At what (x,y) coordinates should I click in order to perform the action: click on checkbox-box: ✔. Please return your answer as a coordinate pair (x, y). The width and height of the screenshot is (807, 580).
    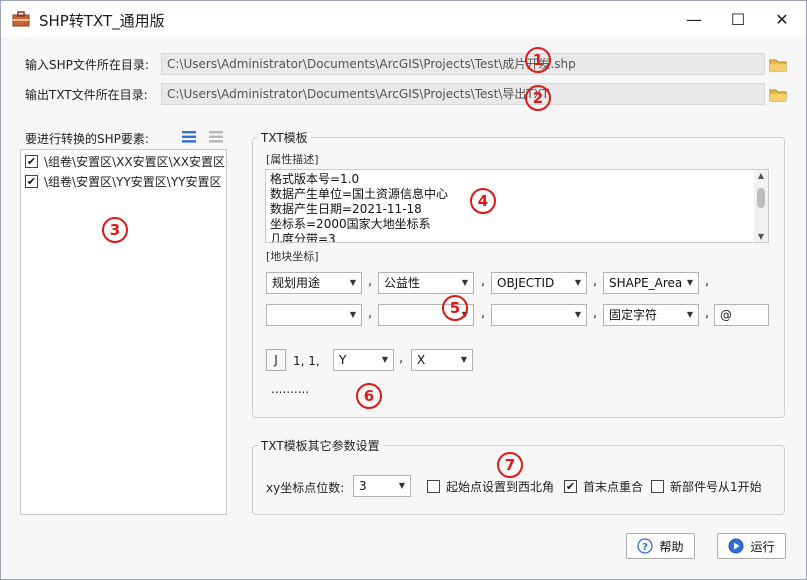
    Looking at the image, I should click on (570, 486).